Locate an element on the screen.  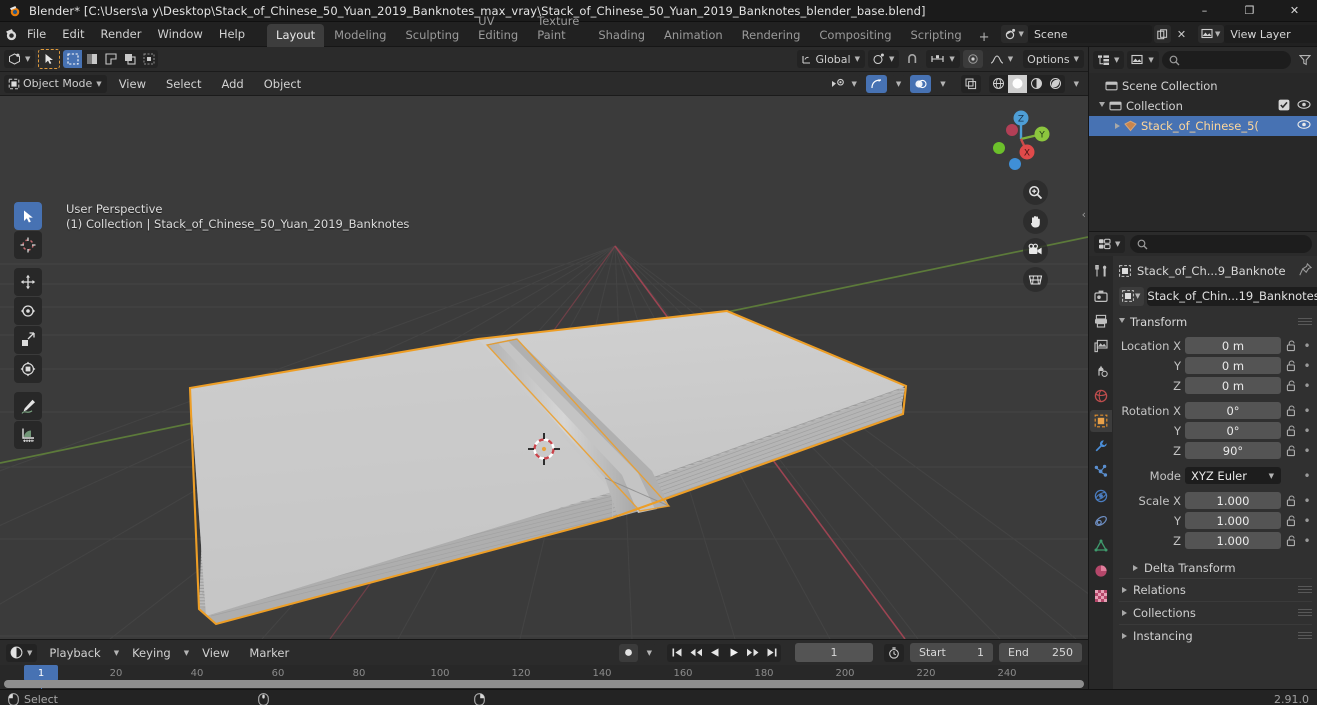
modifier-tab is located at coordinates (1101, 446).